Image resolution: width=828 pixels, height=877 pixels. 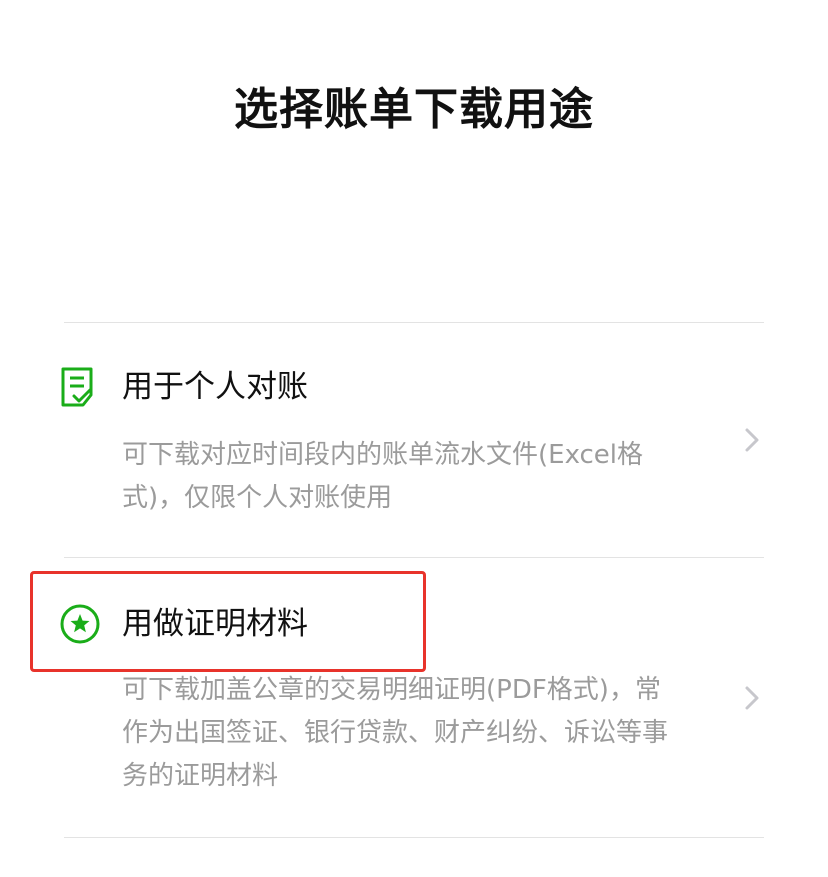 I want to click on document-check-icon, so click(x=80, y=387).